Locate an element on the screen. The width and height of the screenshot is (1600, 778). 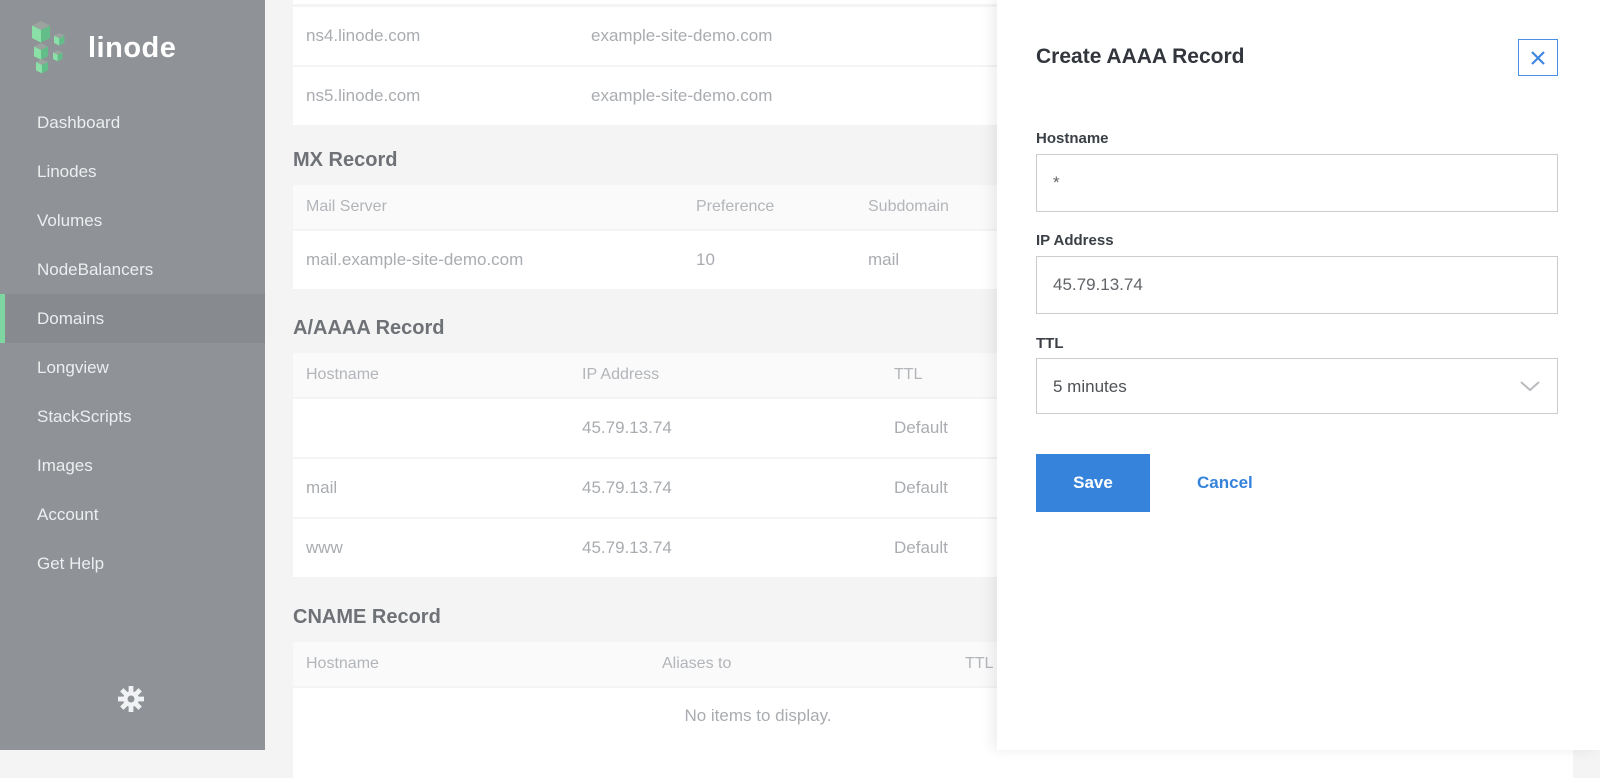
sidebar-item-images: Images is located at coordinates (132, 465).